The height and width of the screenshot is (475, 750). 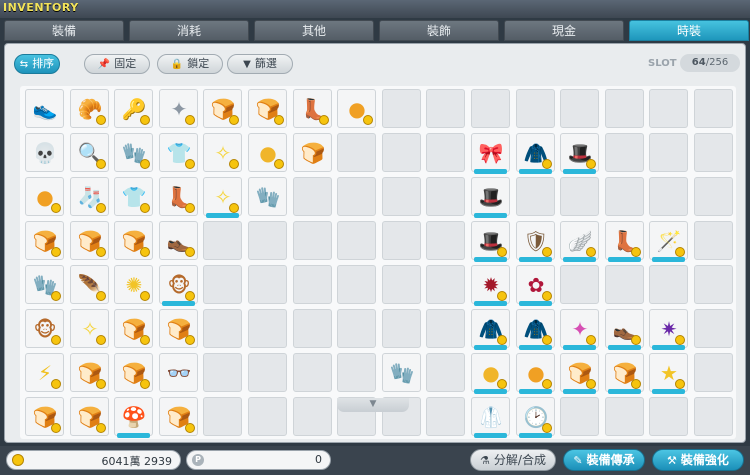 What do you see at coordinates (535, 329) in the screenshot?
I see `item-slot: 🧥` at bounding box center [535, 329].